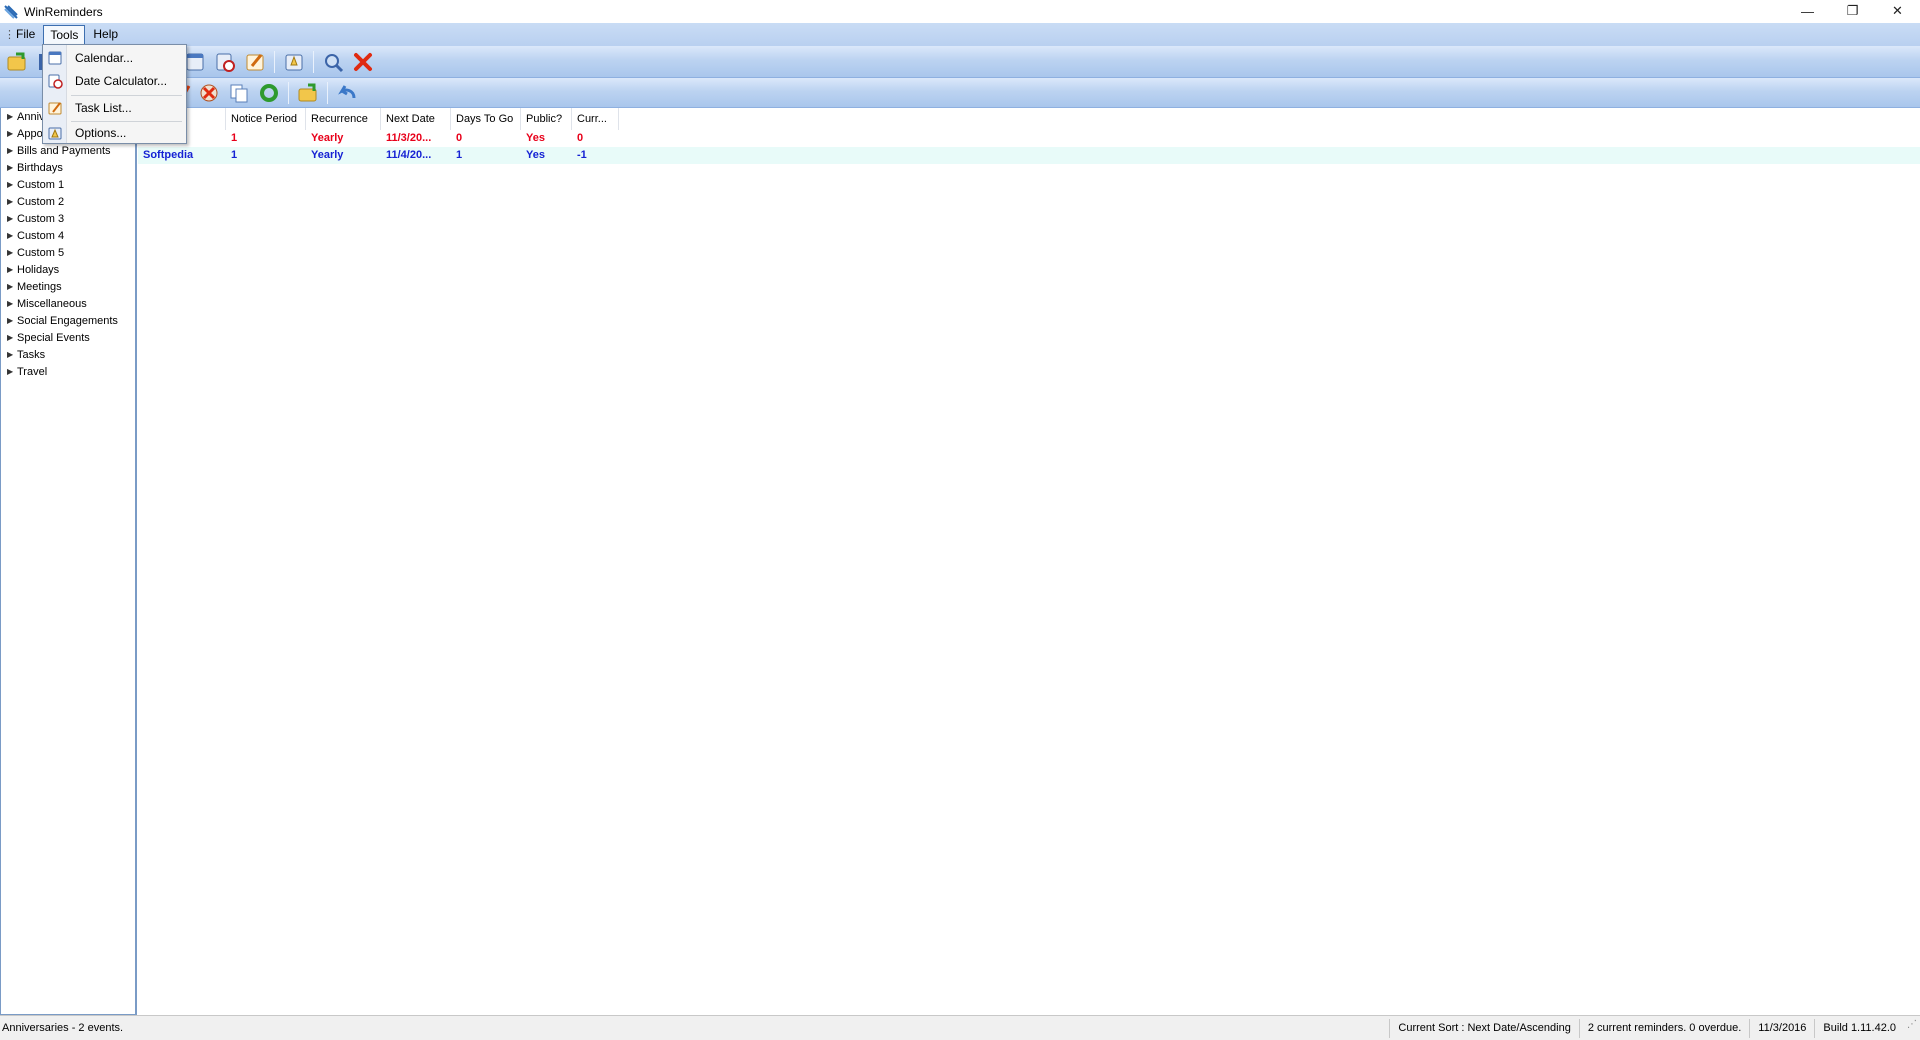 This screenshot has width=1920, height=1040. Describe the element at coordinates (68, 269) in the screenshot. I see `tree-item-holidays: ▶ Holidays` at that location.